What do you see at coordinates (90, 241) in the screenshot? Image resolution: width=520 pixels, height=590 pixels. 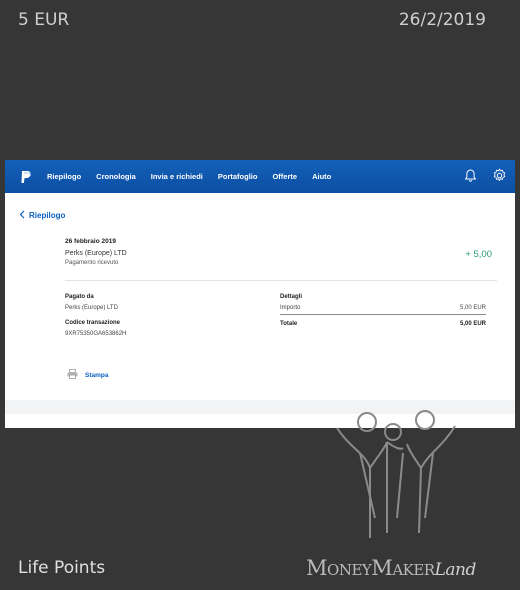 I see `transaction-date: 26 febbraio 2019` at bounding box center [90, 241].